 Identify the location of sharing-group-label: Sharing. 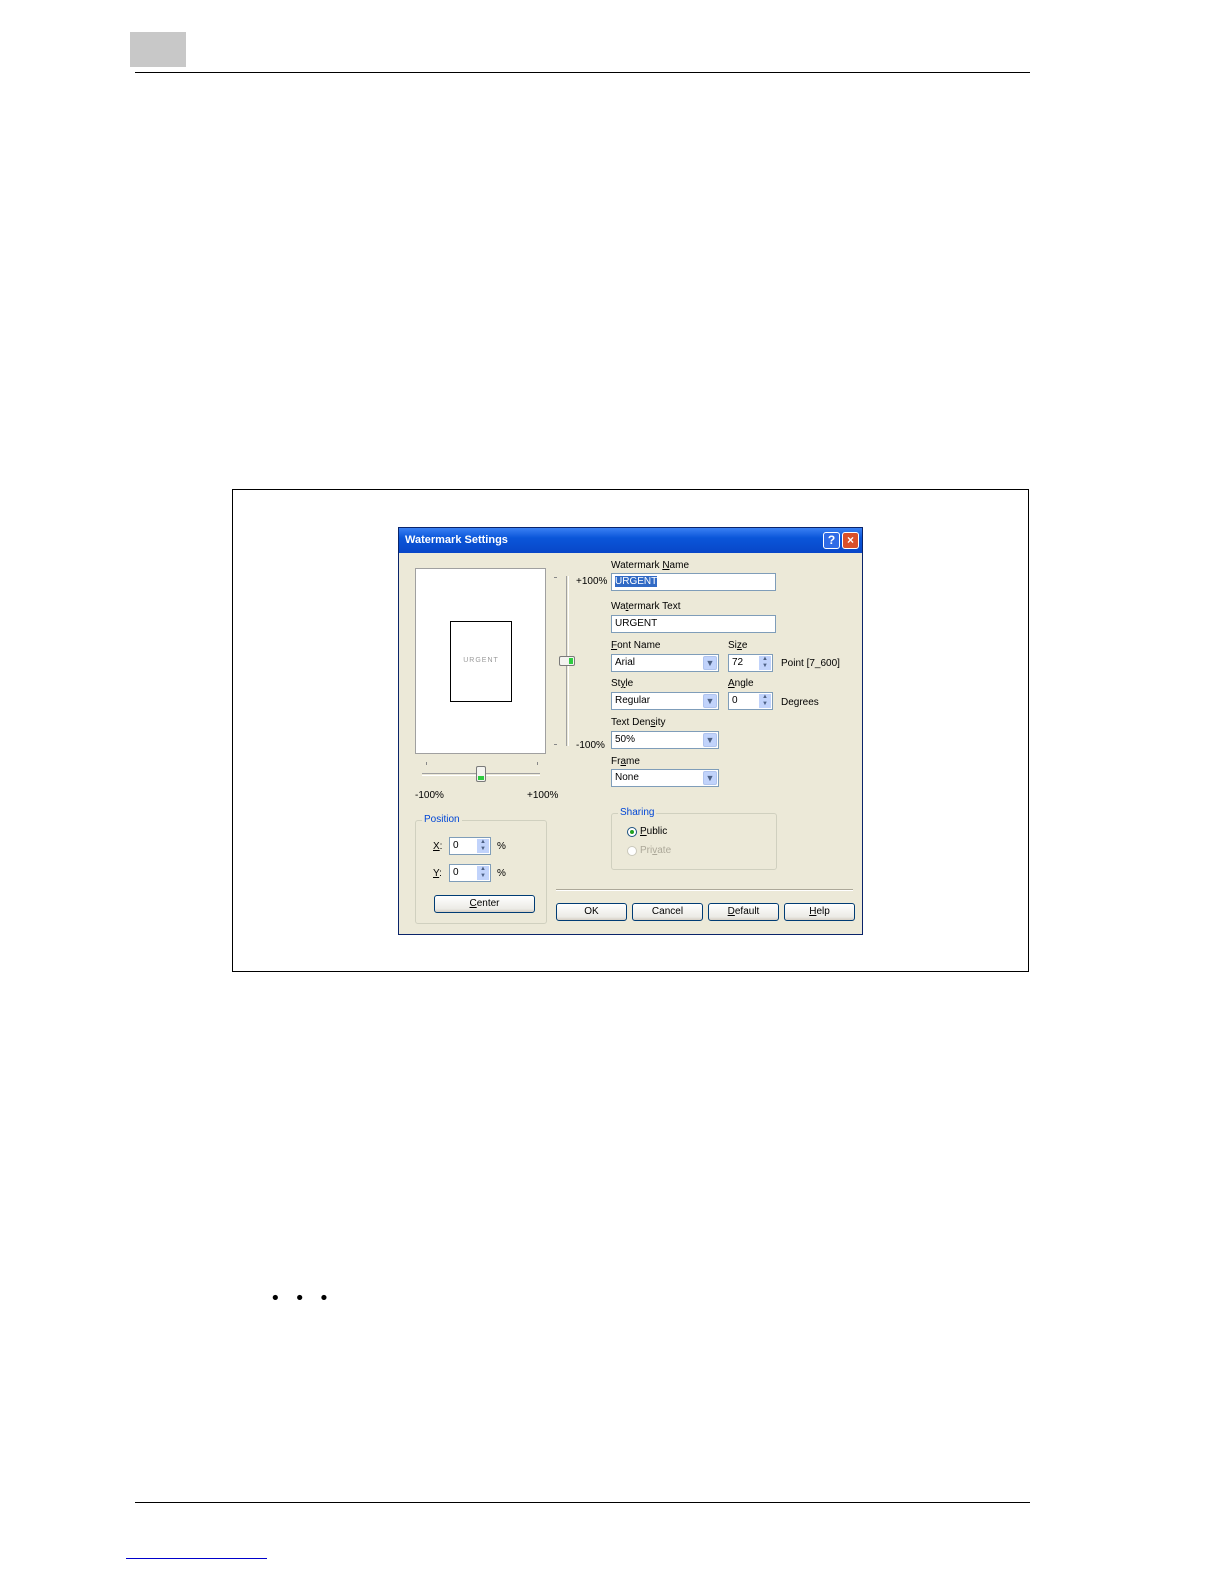
(637, 812).